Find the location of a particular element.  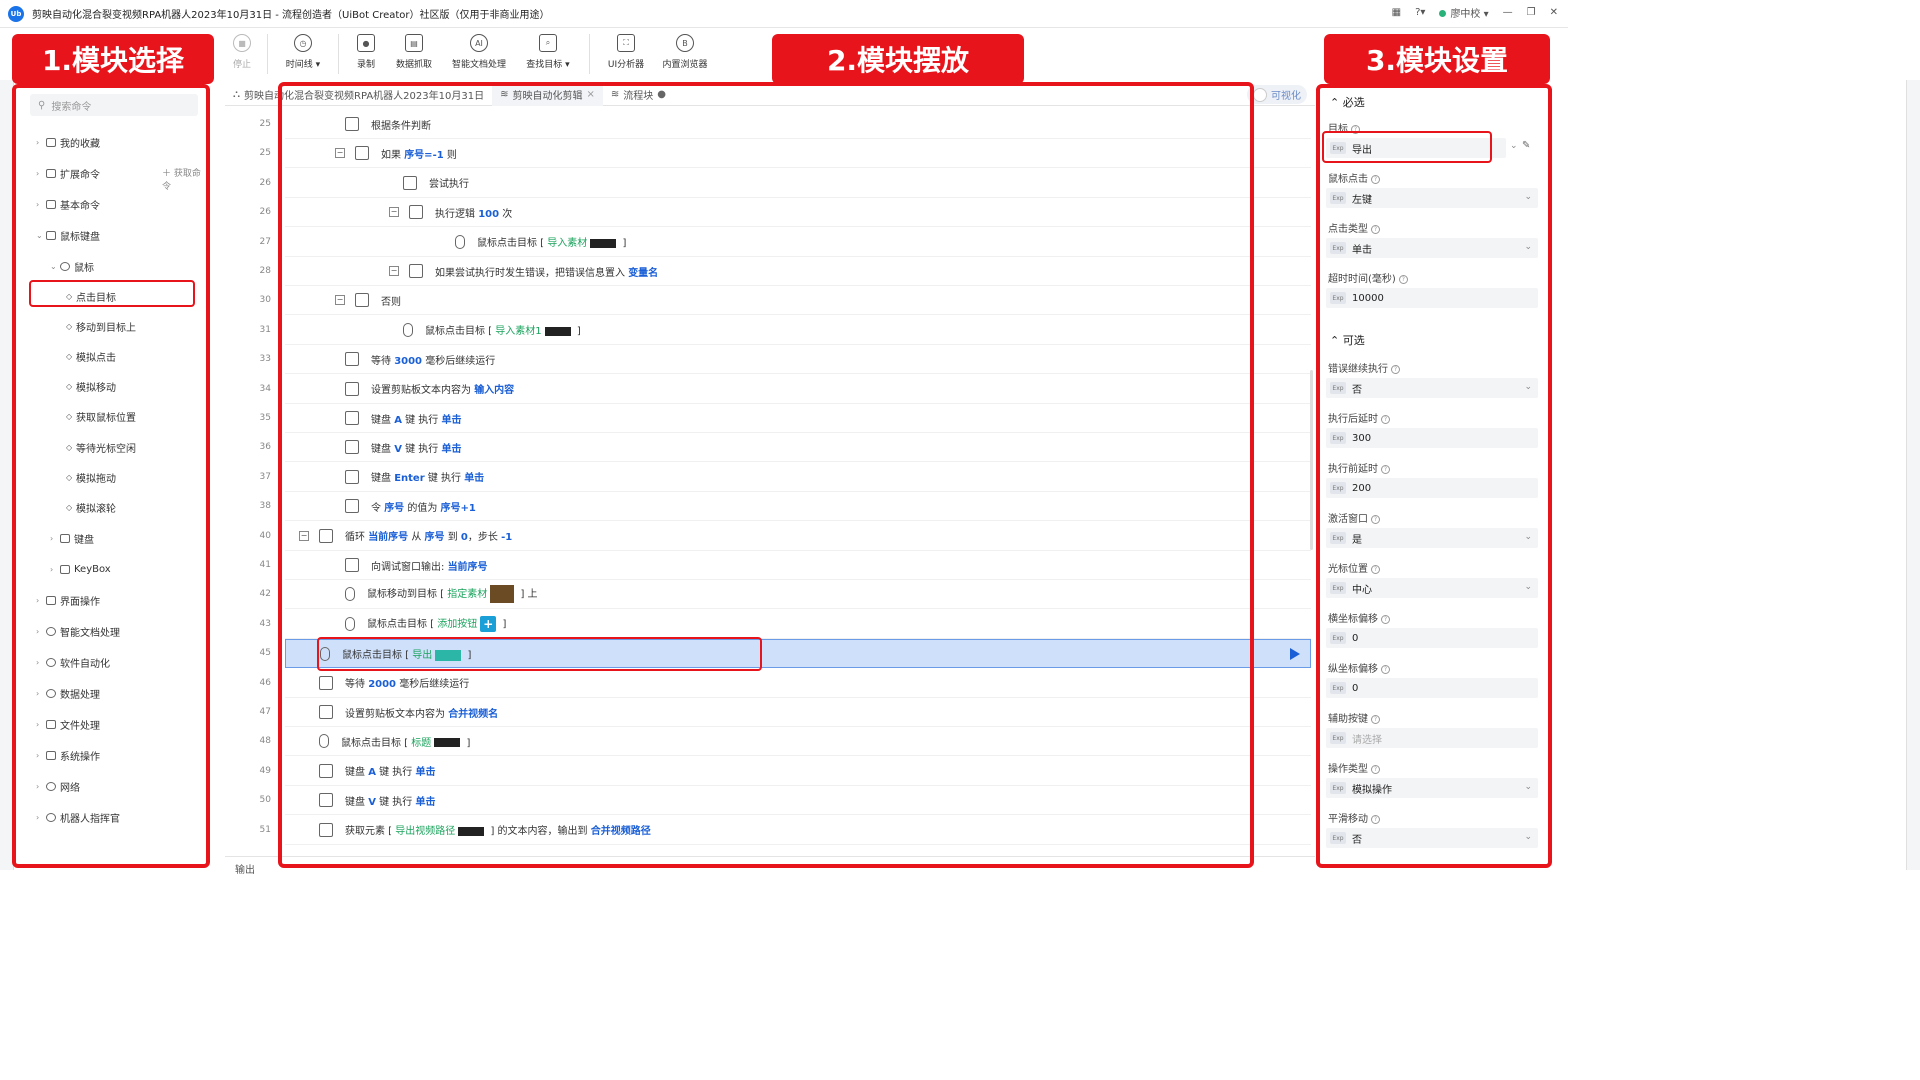

stop-label: 停止 is located at coordinates (241, 65).